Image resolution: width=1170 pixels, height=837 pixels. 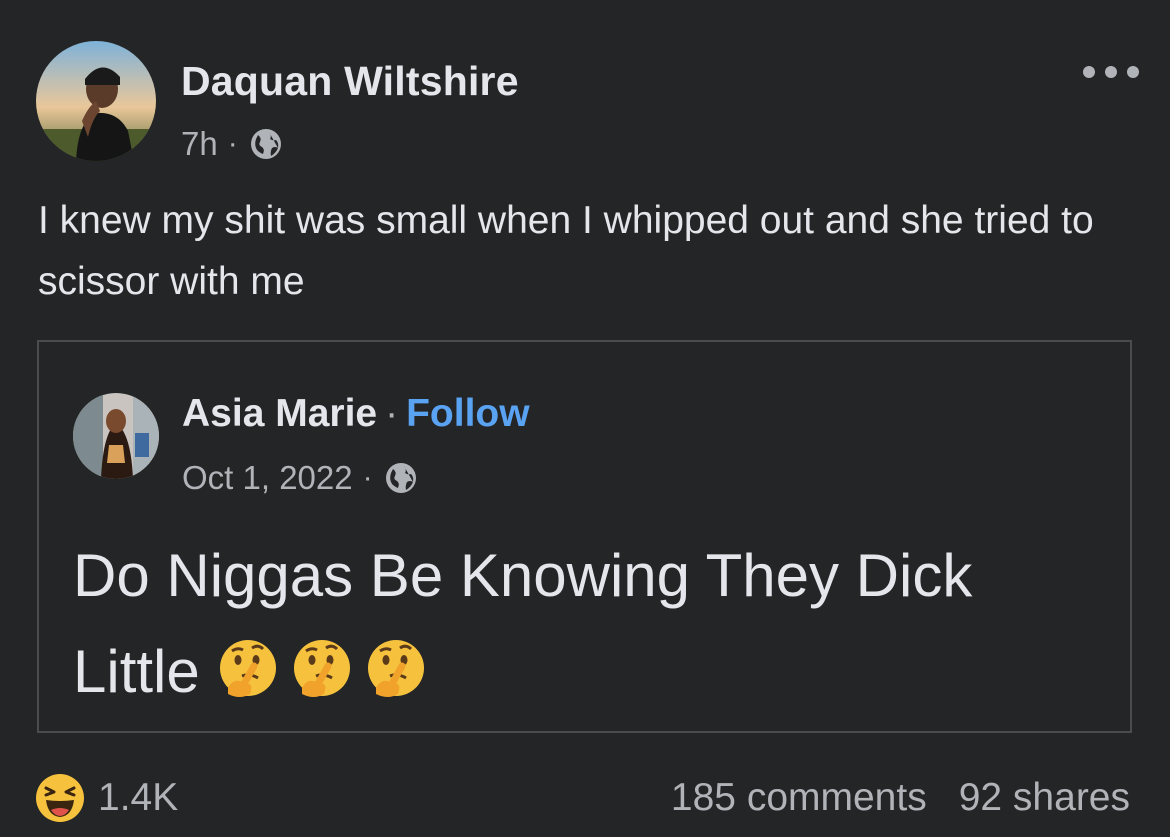 What do you see at coordinates (1044, 798) in the screenshot?
I see `shares-count: 92 shares` at bounding box center [1044, 798].